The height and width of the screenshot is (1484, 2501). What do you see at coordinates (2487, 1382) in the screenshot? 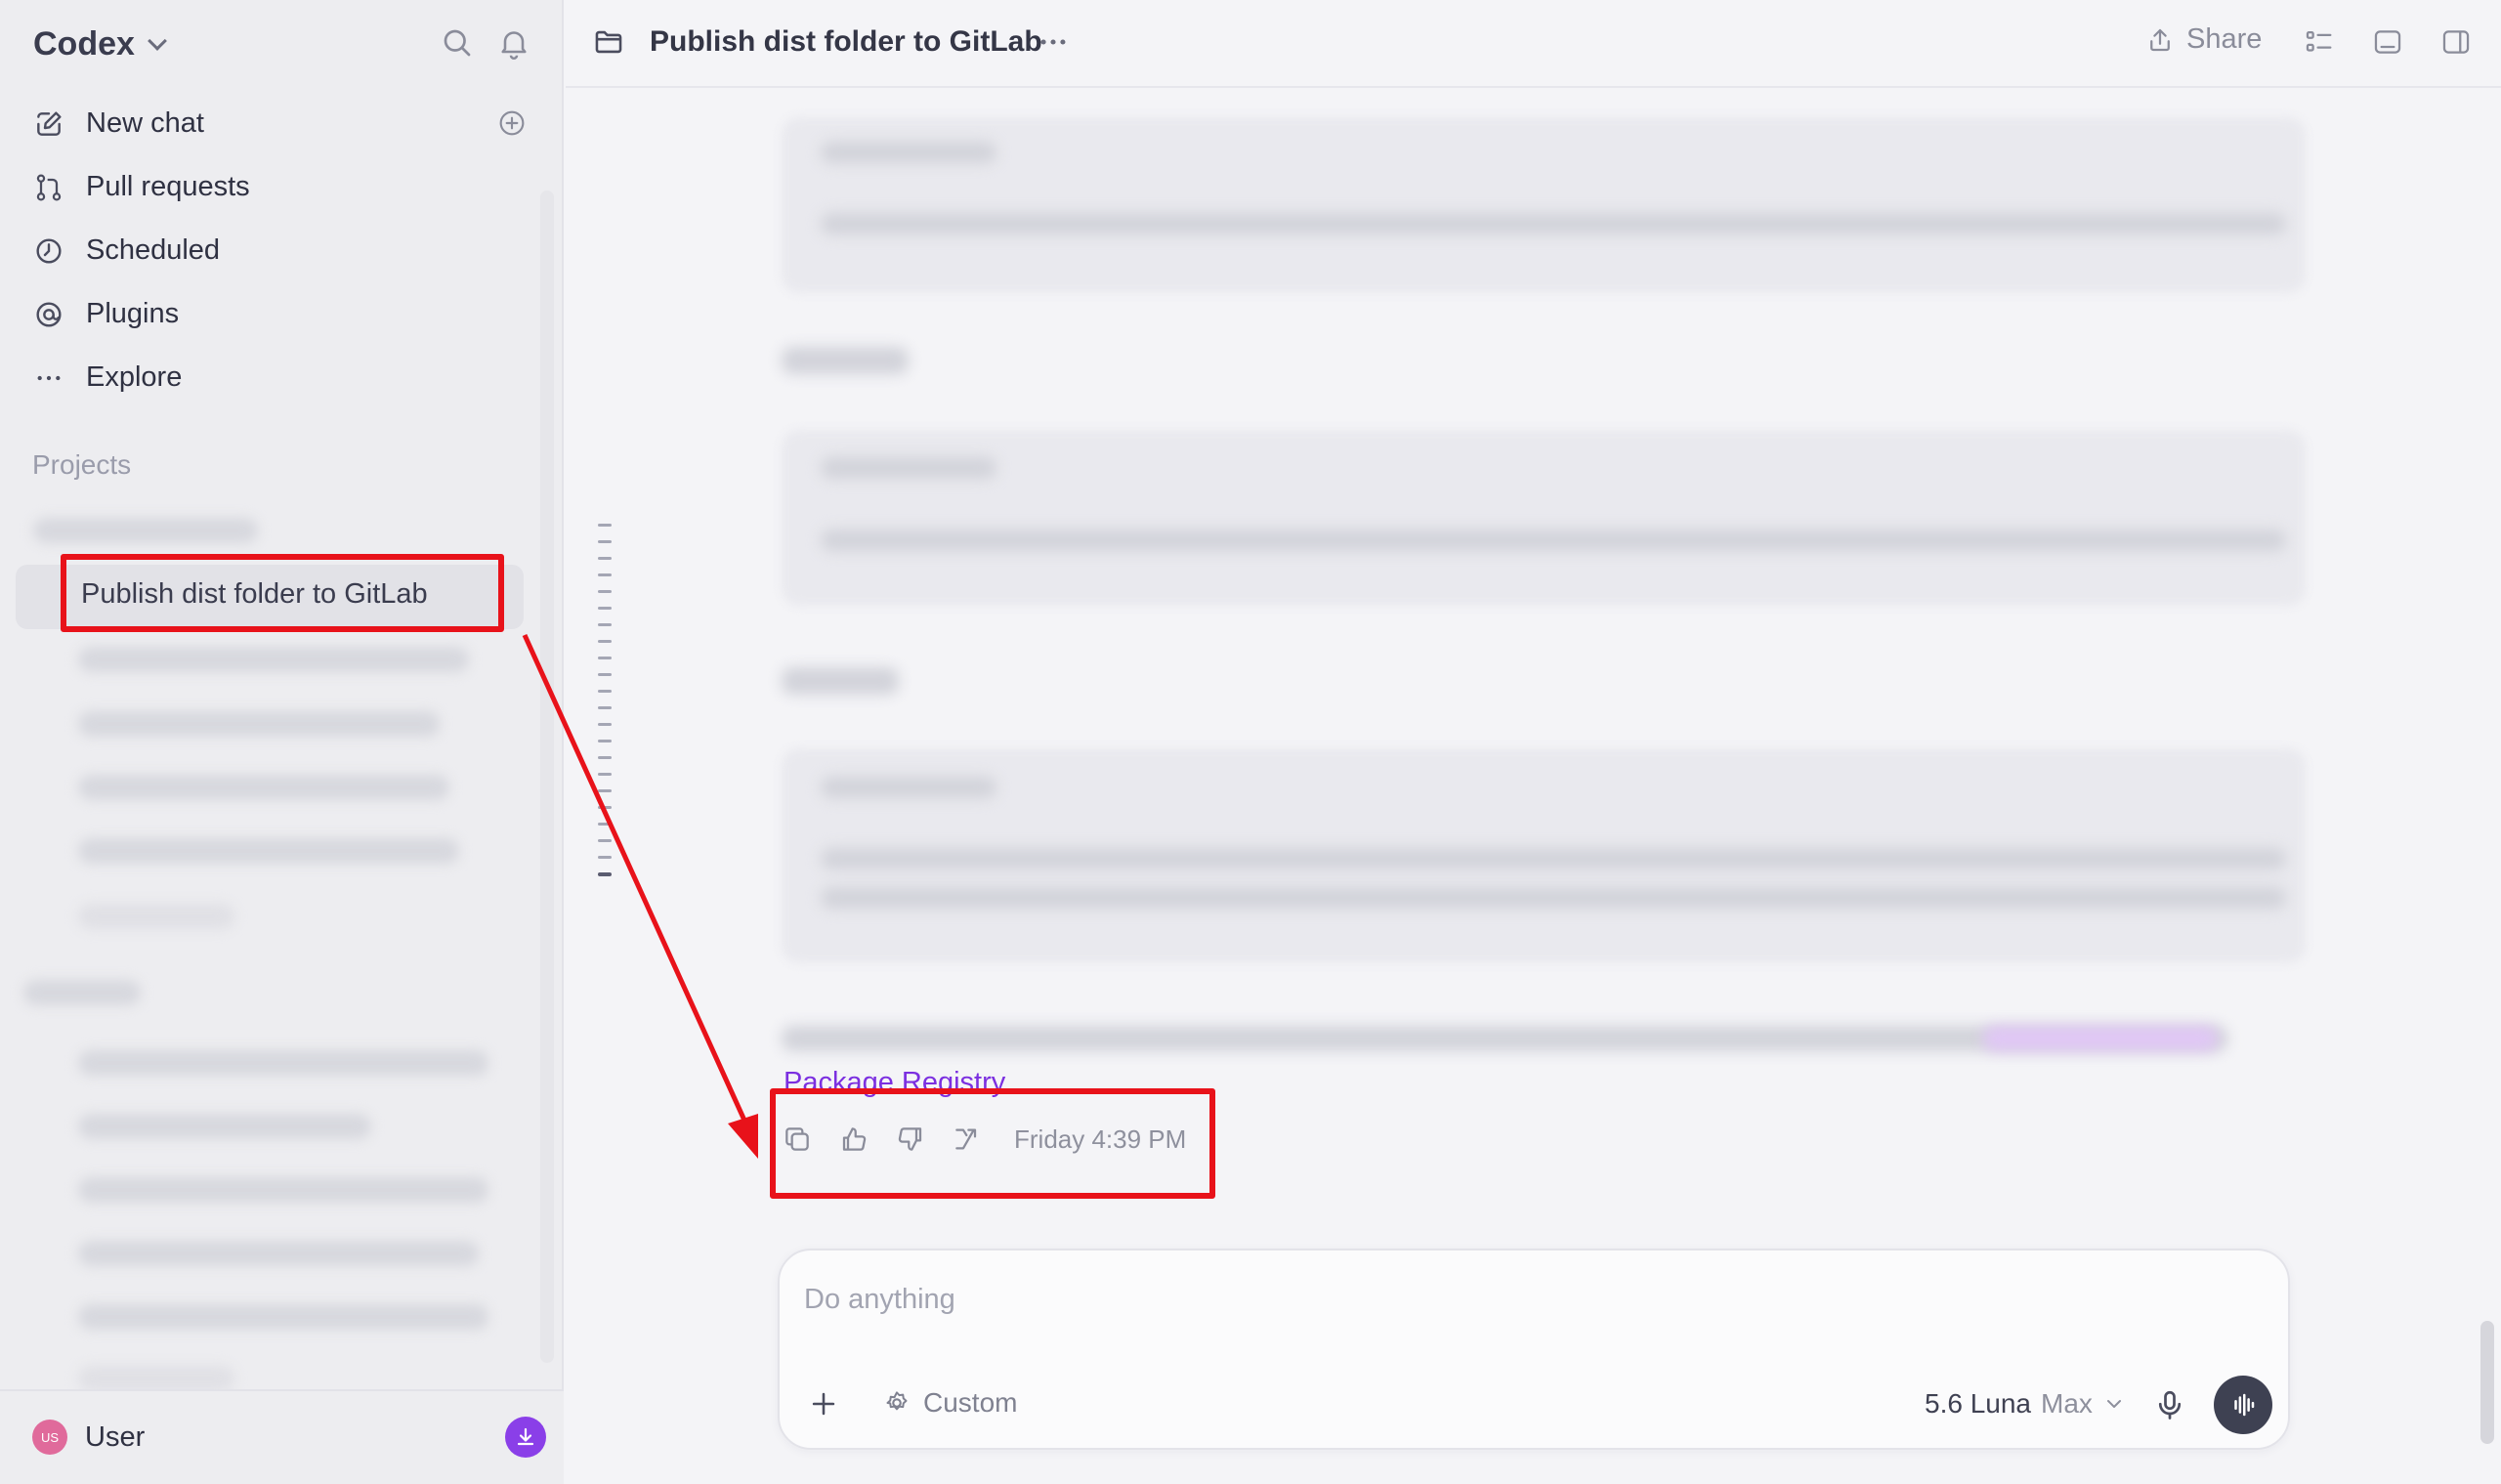
I see `main-scrollbar` at bounding box center [2487, 1382].